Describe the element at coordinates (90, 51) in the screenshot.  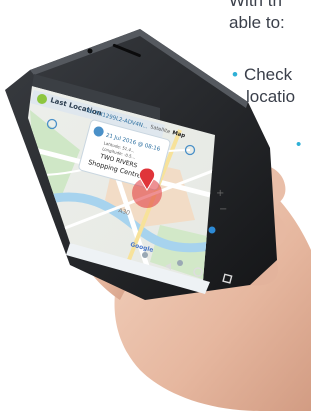
I see `front-camera` at that location.